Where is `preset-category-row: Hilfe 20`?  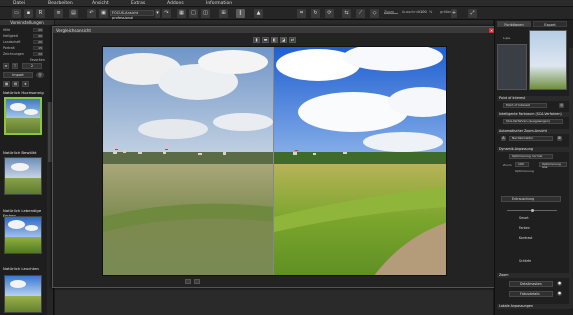 preset-category-row: Hilfe 20 is located at coordinates (25, 30).